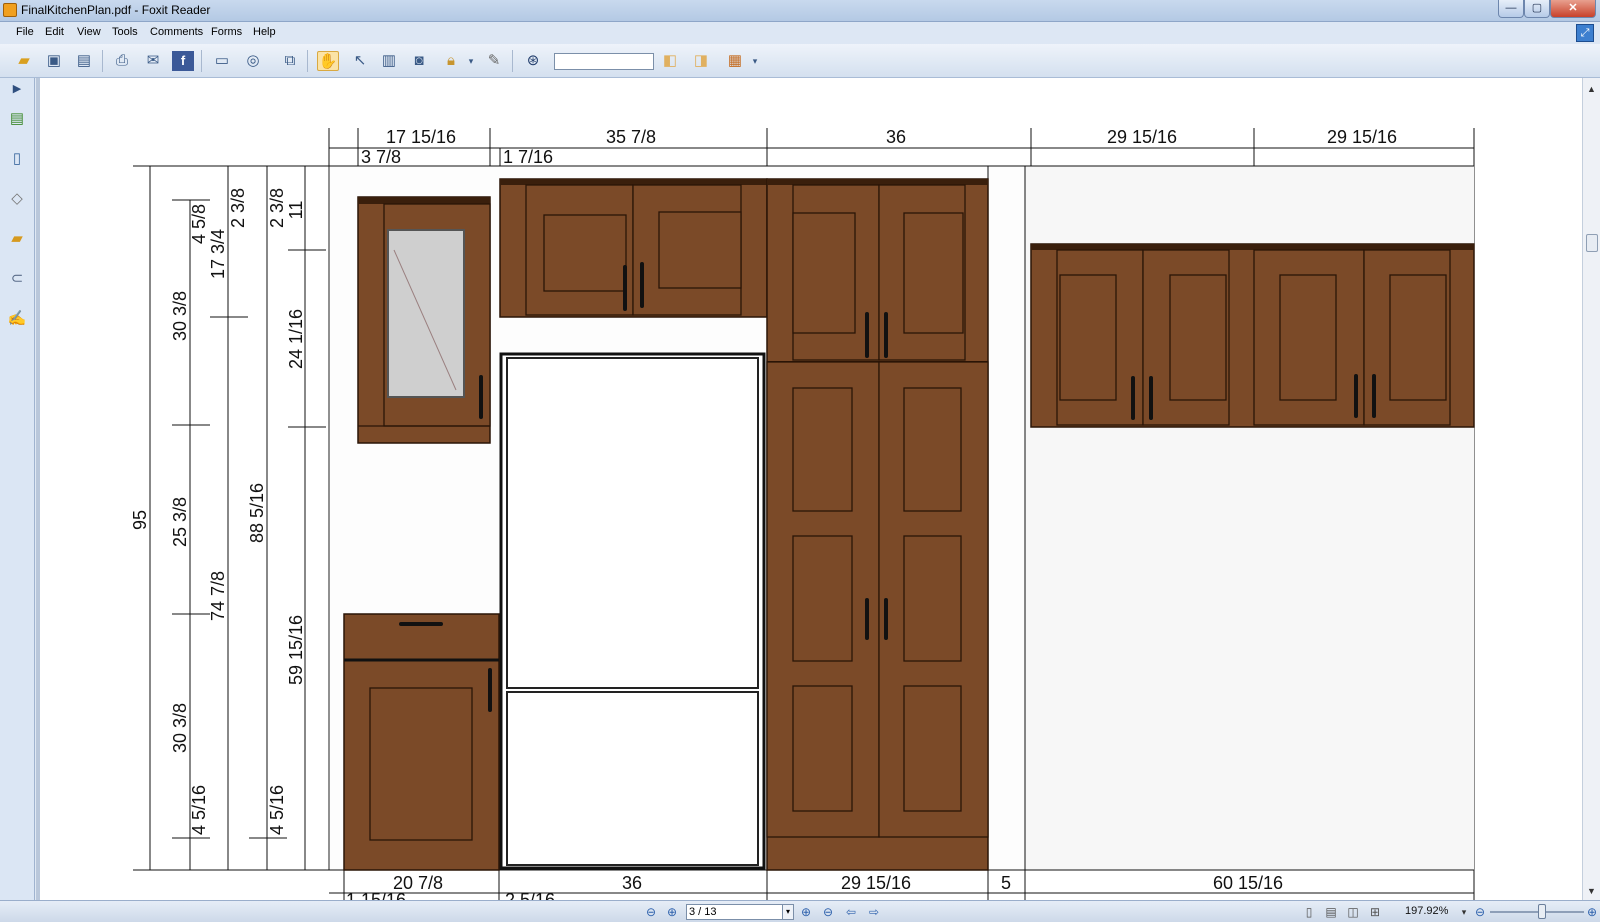 This screenshot has height=922, width=1600. What do you see at coordinates (122, 61) in the screenshot?
I see `print-icon: ⎙` at bounding box center [122, 61].